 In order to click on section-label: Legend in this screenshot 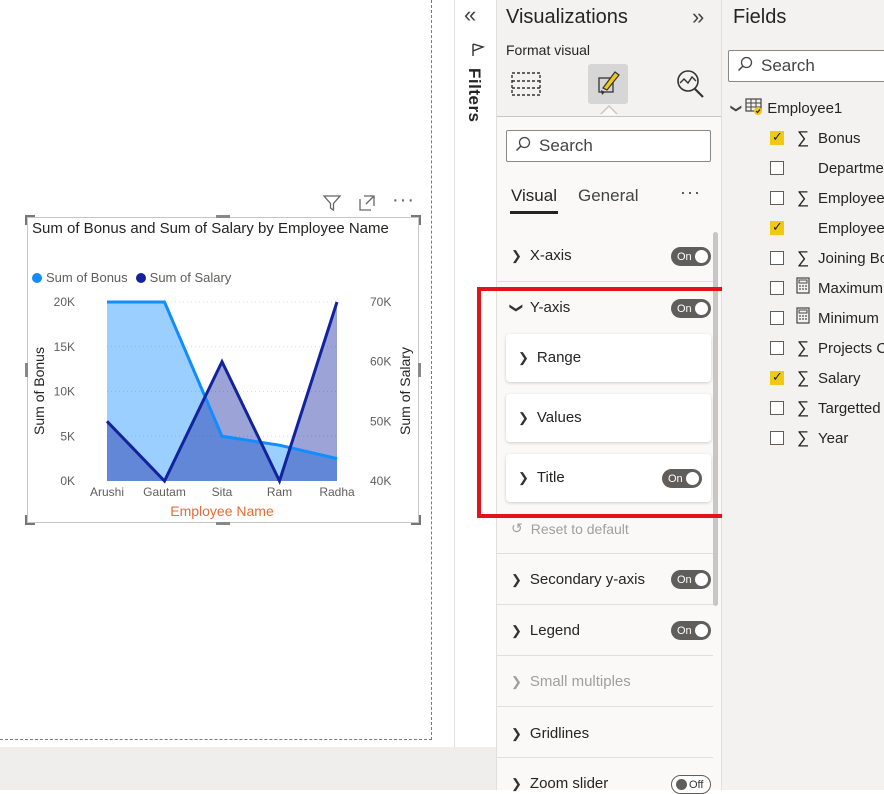, I will do `click(554, 630)`.